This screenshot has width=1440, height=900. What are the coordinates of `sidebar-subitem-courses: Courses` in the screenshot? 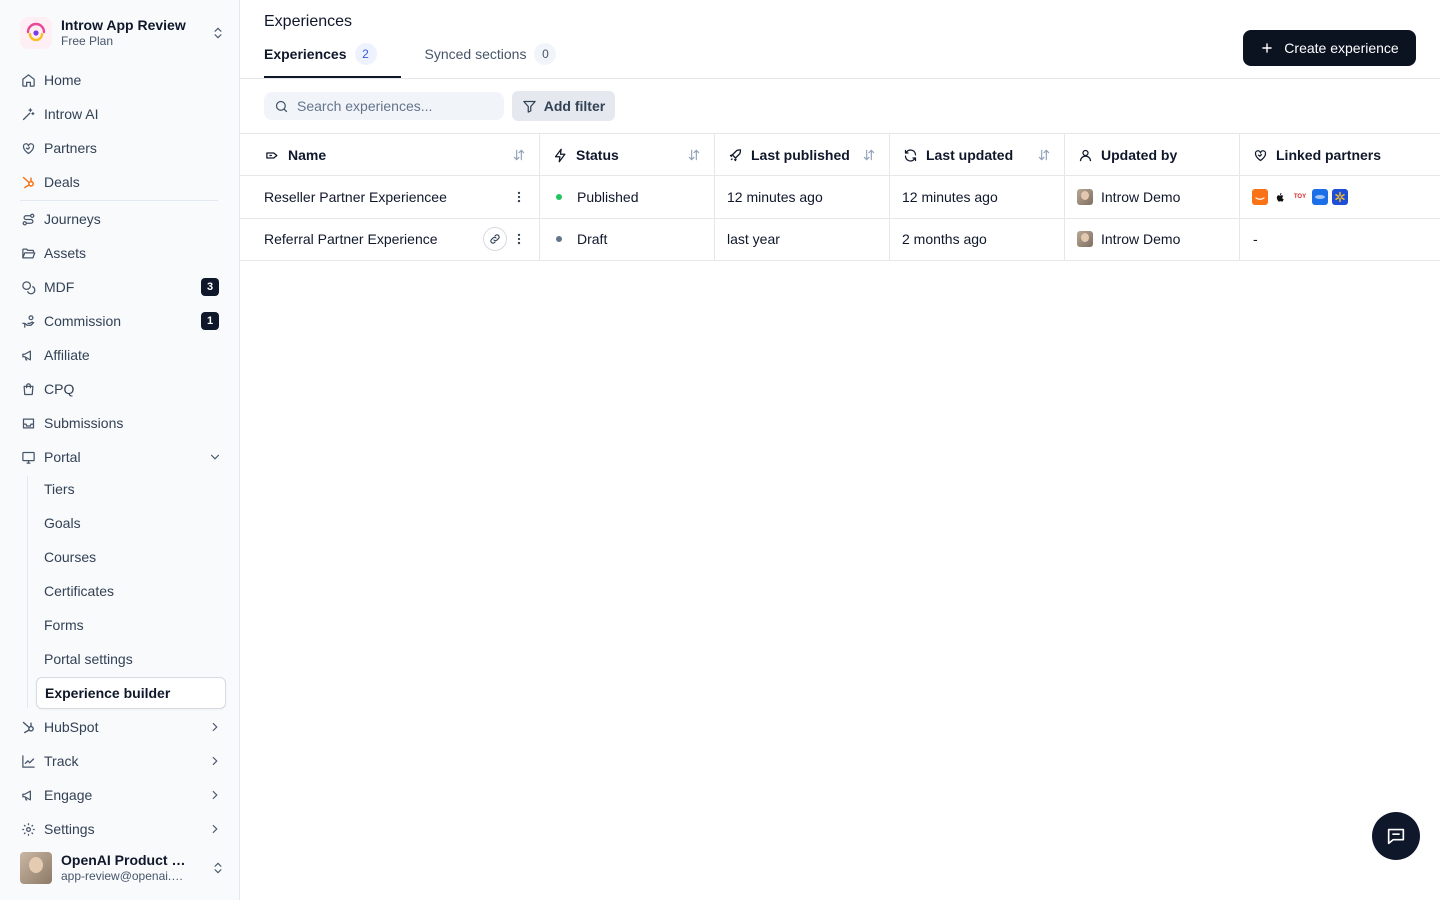 It's located at (131, 557).